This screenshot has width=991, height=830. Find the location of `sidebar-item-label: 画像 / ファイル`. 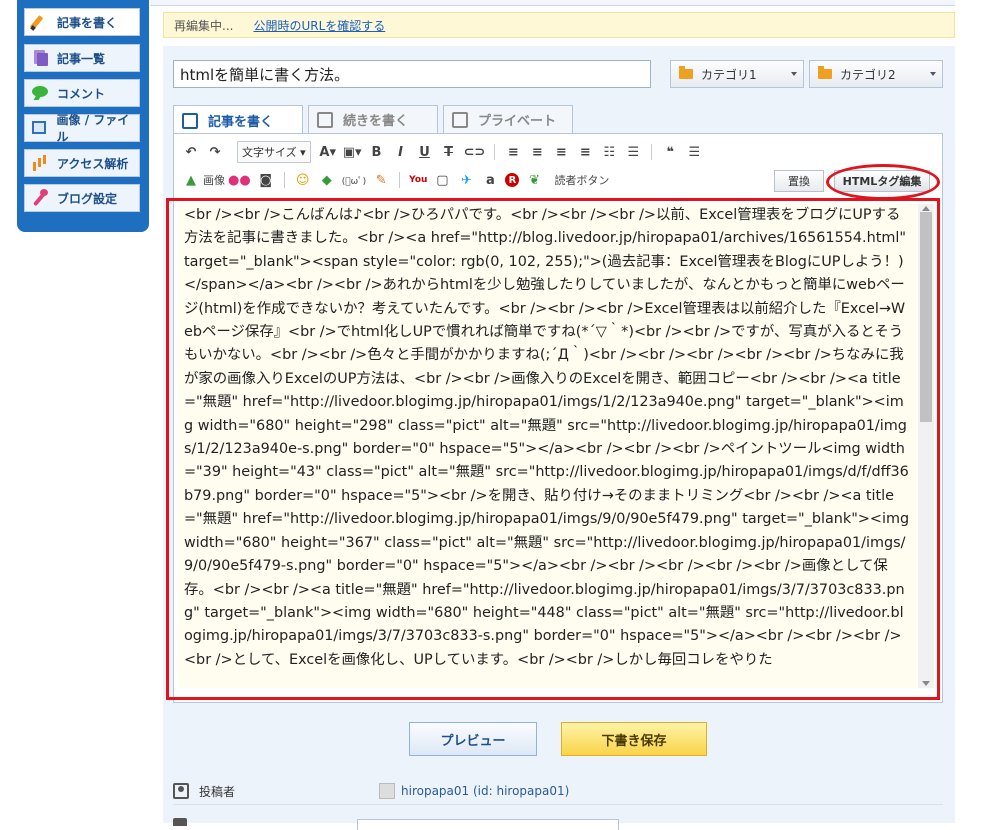

sidebar-item-label: 画像 / ファイル is located at coordinates (93, 128).